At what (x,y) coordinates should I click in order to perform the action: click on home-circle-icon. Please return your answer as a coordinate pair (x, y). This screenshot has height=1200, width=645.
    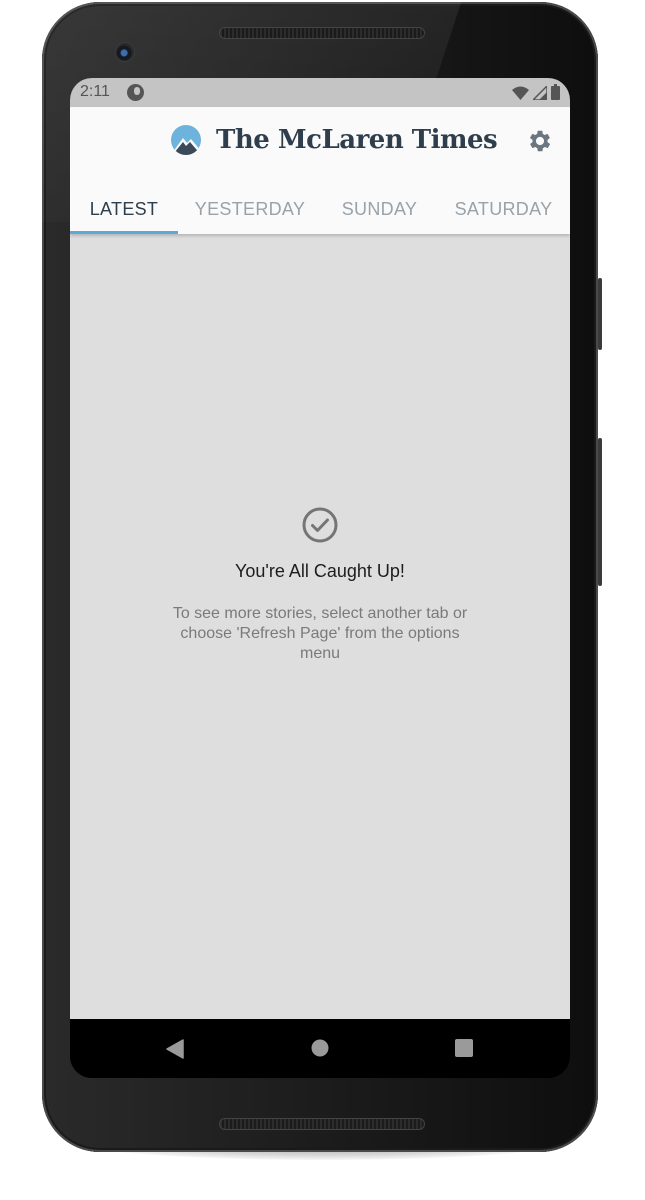
    Looking at the image, I should click on (320, 1048).